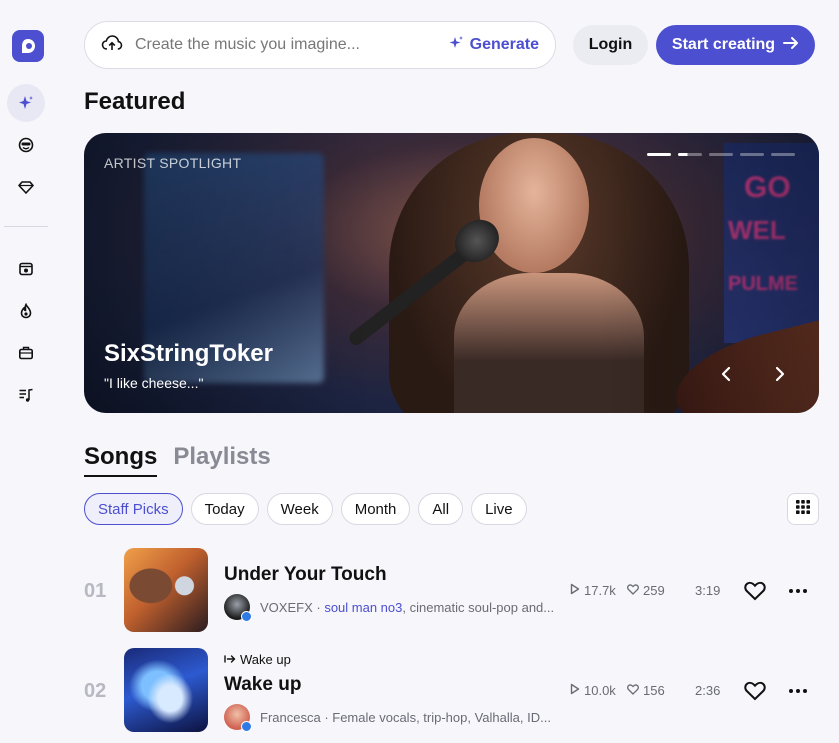 This screenshot has width=839, height=743. What do you see at coordinates (221, 460) in the screenshot?
I see `tab-playlists: Playlists` at bounding box center [221, 460].